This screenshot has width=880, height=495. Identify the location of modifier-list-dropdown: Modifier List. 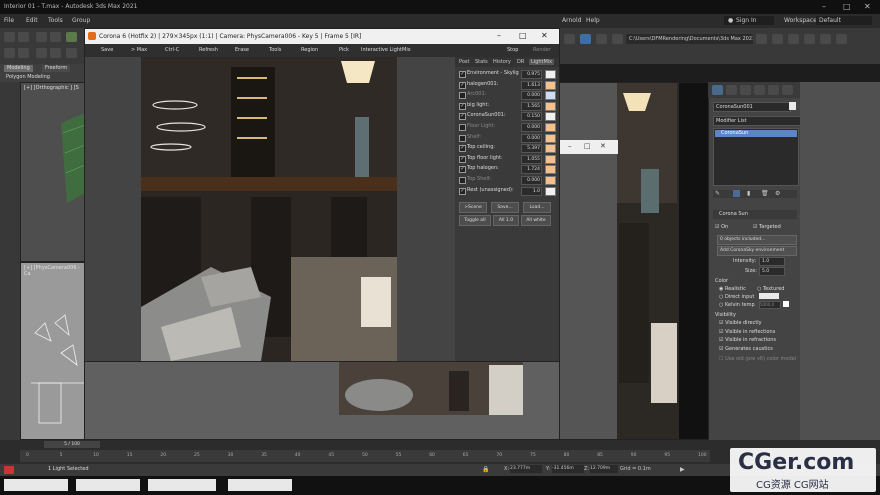
(757, 121).